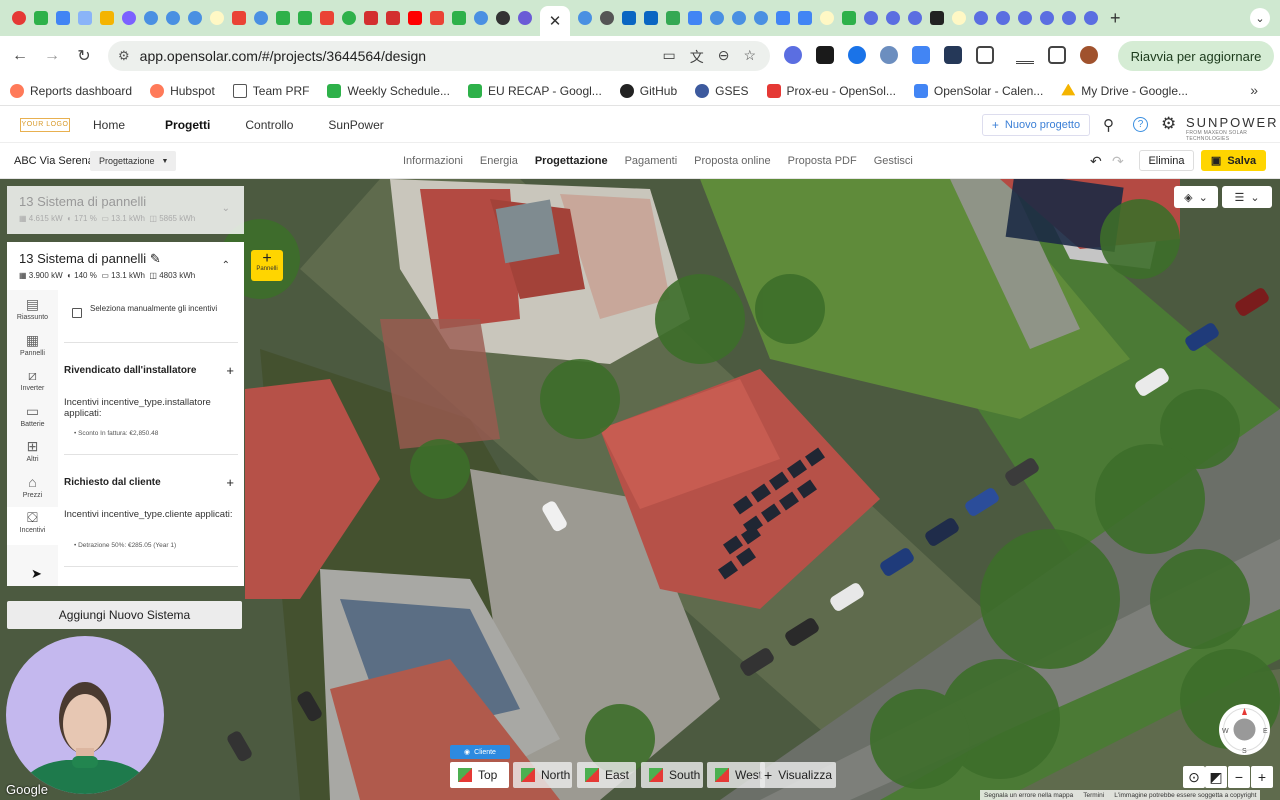 This screenshot has width=1280, height=800. Describe the element at coordinates (668, 57) in the screenshot. I see `camera-icon: ▭` at that location.